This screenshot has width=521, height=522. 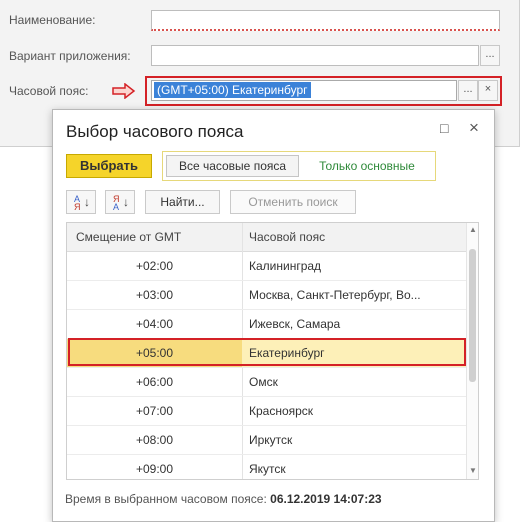 I want to click on table-row: +06:00 Омск, so click(x=266, y=382).